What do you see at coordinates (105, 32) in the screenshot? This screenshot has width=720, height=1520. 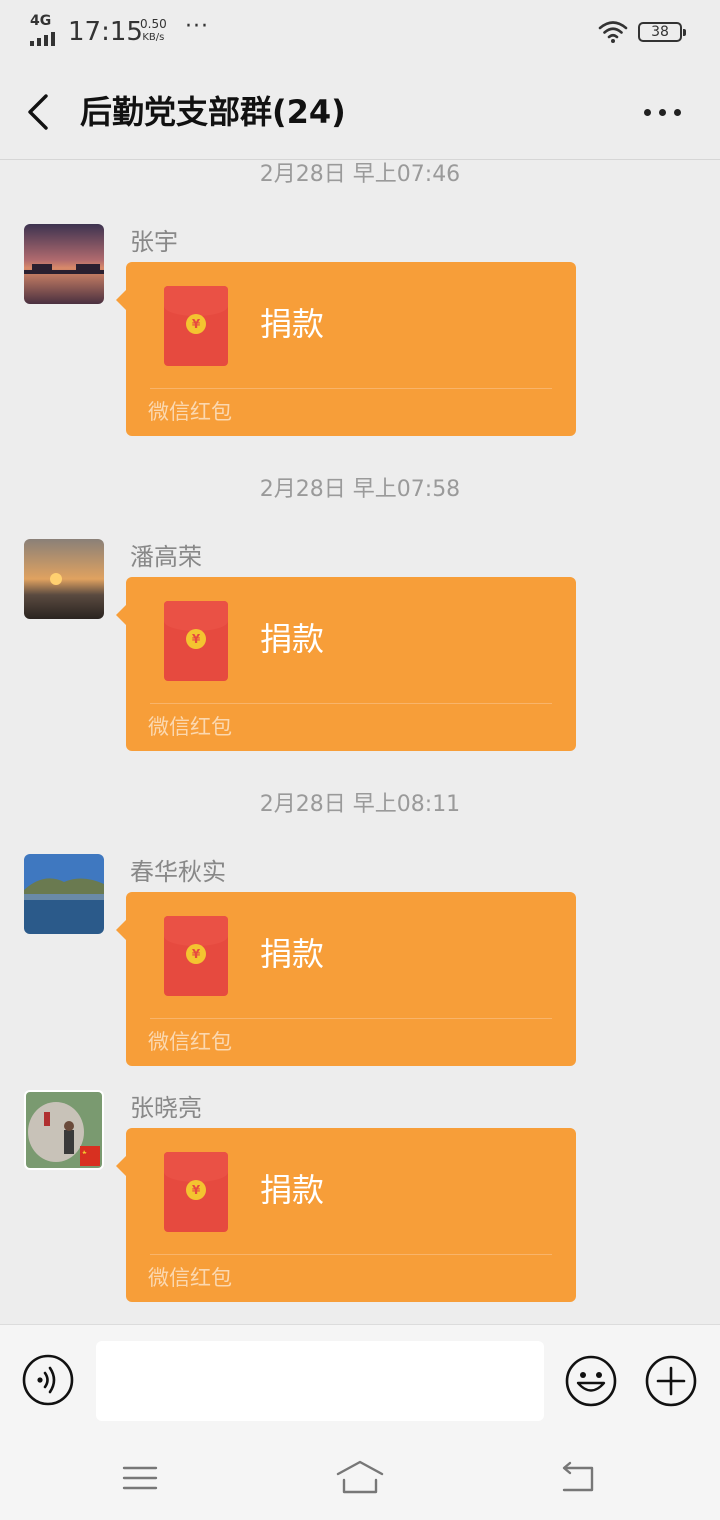 I see `clock: 17:15` at bounding box center [105, 32].